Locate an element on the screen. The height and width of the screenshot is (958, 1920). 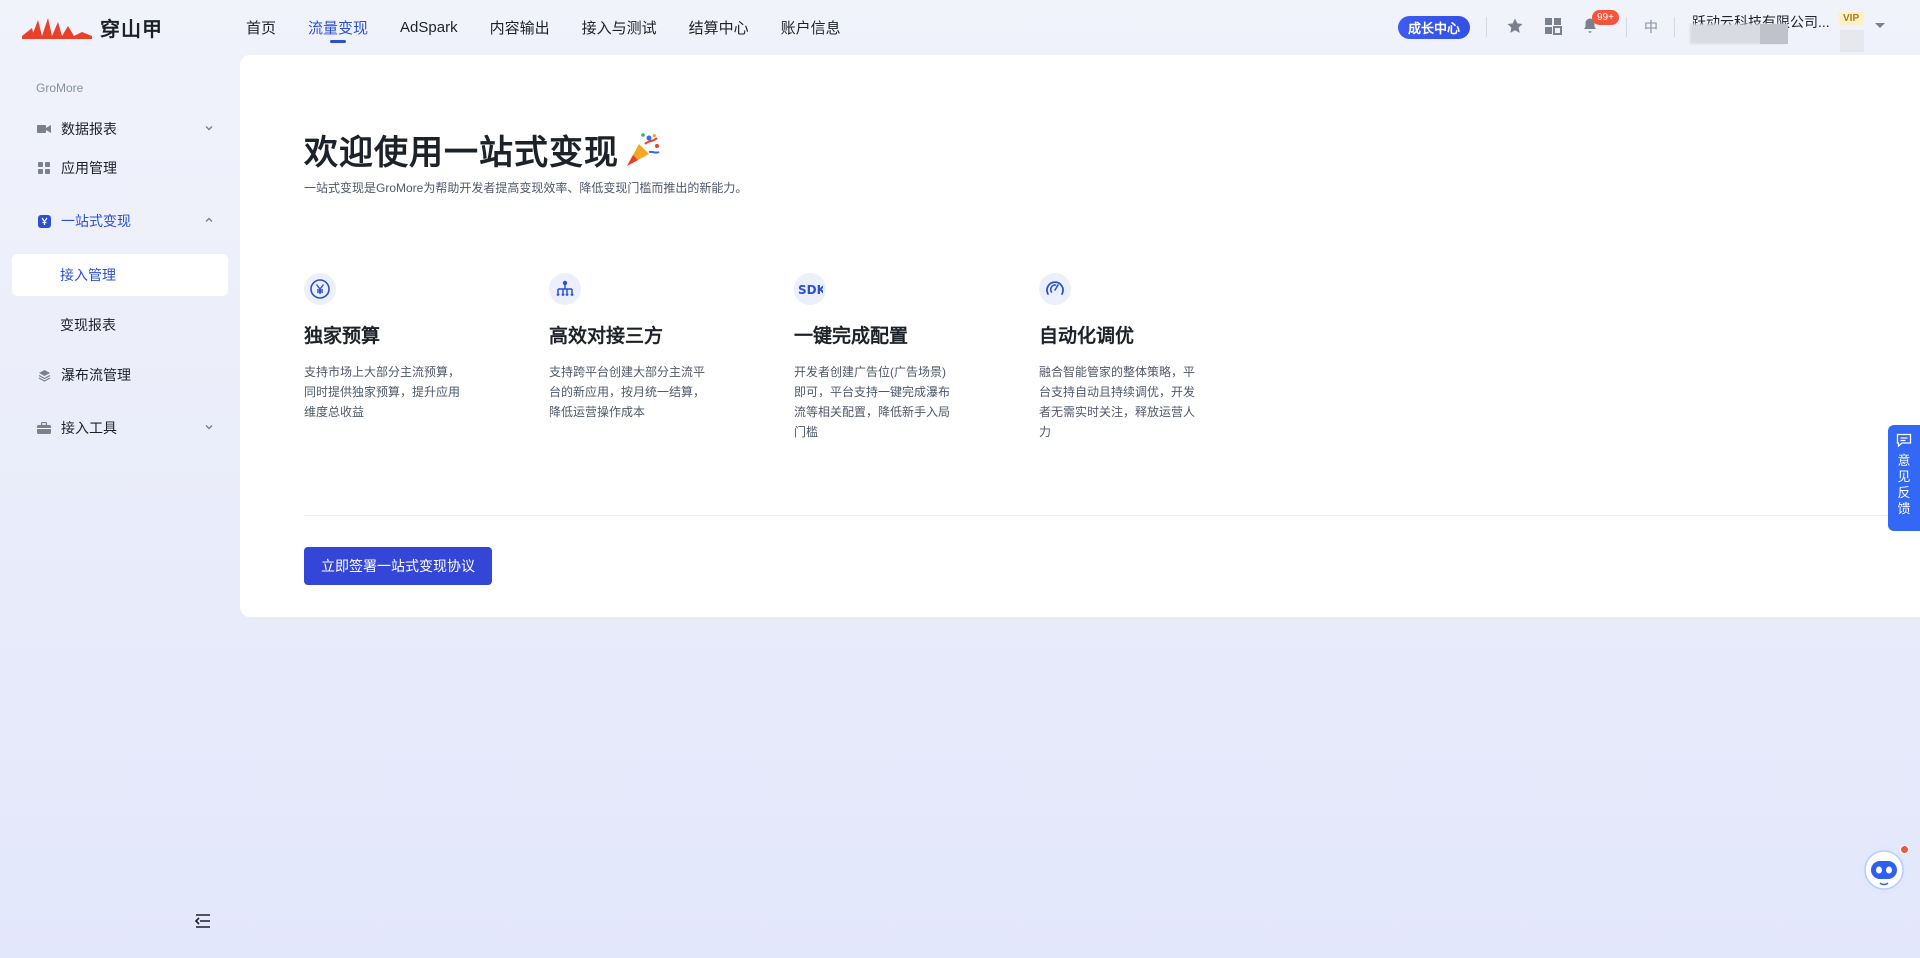
gauge-icon is located at coordinates (1055, 289).